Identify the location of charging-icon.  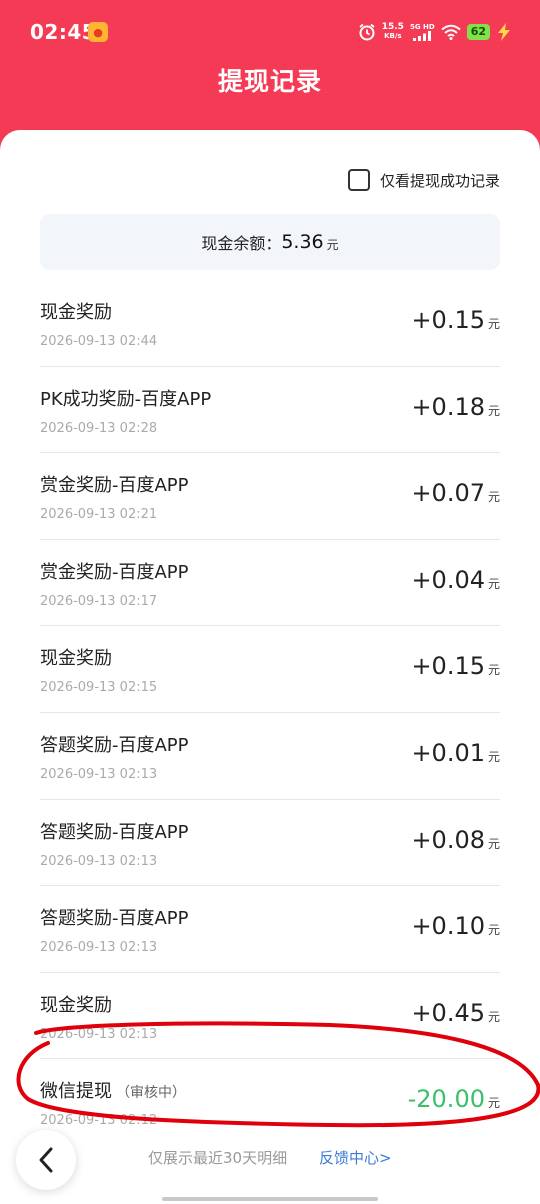
(504, 32).